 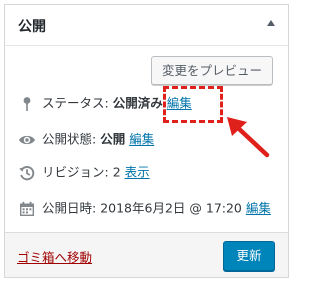 What do you see at coordinates (249, 256) in the screenshot?
I see `update-button: 更新` at bounding box center [249, 256].